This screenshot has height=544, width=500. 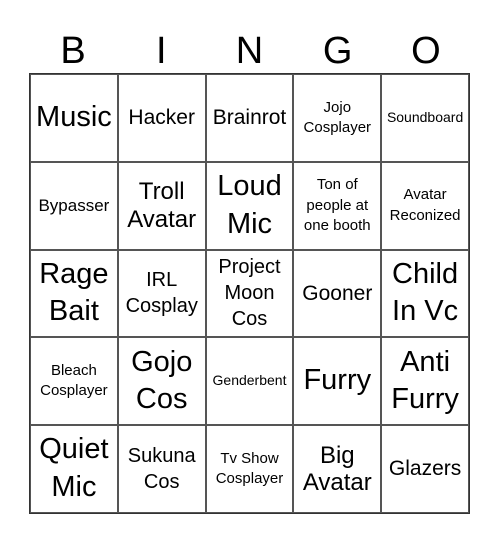 I want to click on cell-label: Gooner, so click(x=337, y=293).